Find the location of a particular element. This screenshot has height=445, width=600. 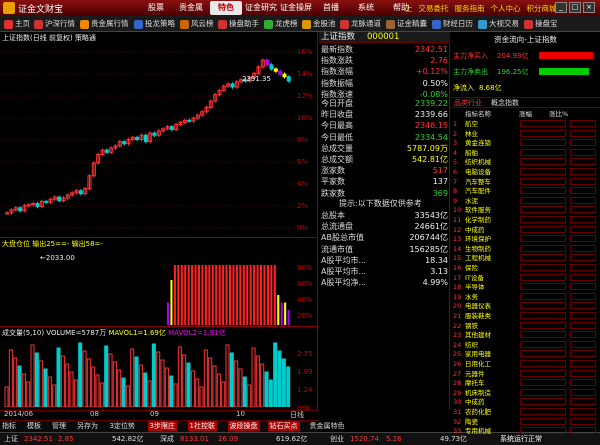

sector-name: 水务 is located at coordinates (471, 297).